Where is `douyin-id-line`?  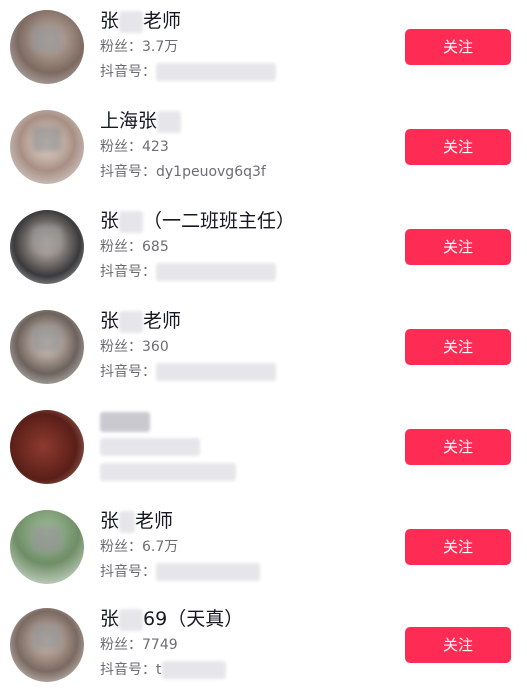
douyin-id-line is located at coordinates (168, 472).